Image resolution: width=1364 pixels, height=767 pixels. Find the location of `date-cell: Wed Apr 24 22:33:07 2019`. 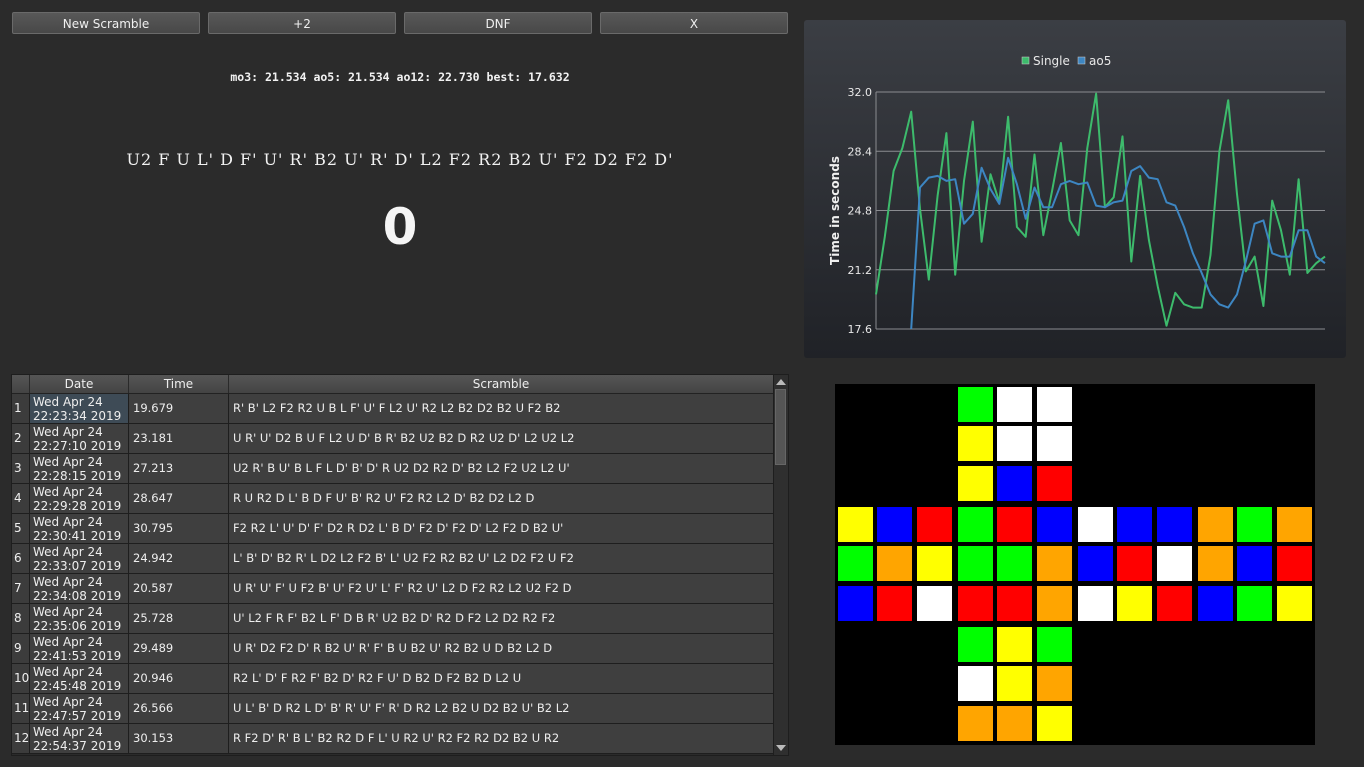

date-cell: Wed Apr 24 22:33:07 2019 is located at coordinates (79, 558).